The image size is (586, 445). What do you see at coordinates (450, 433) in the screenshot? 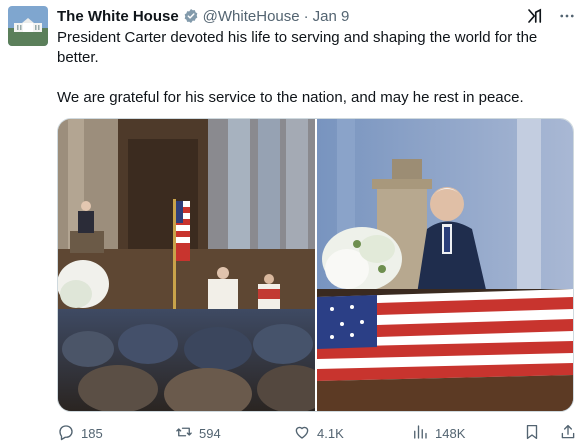
I see `views-count: 148K` at bounding box center [450, 433].